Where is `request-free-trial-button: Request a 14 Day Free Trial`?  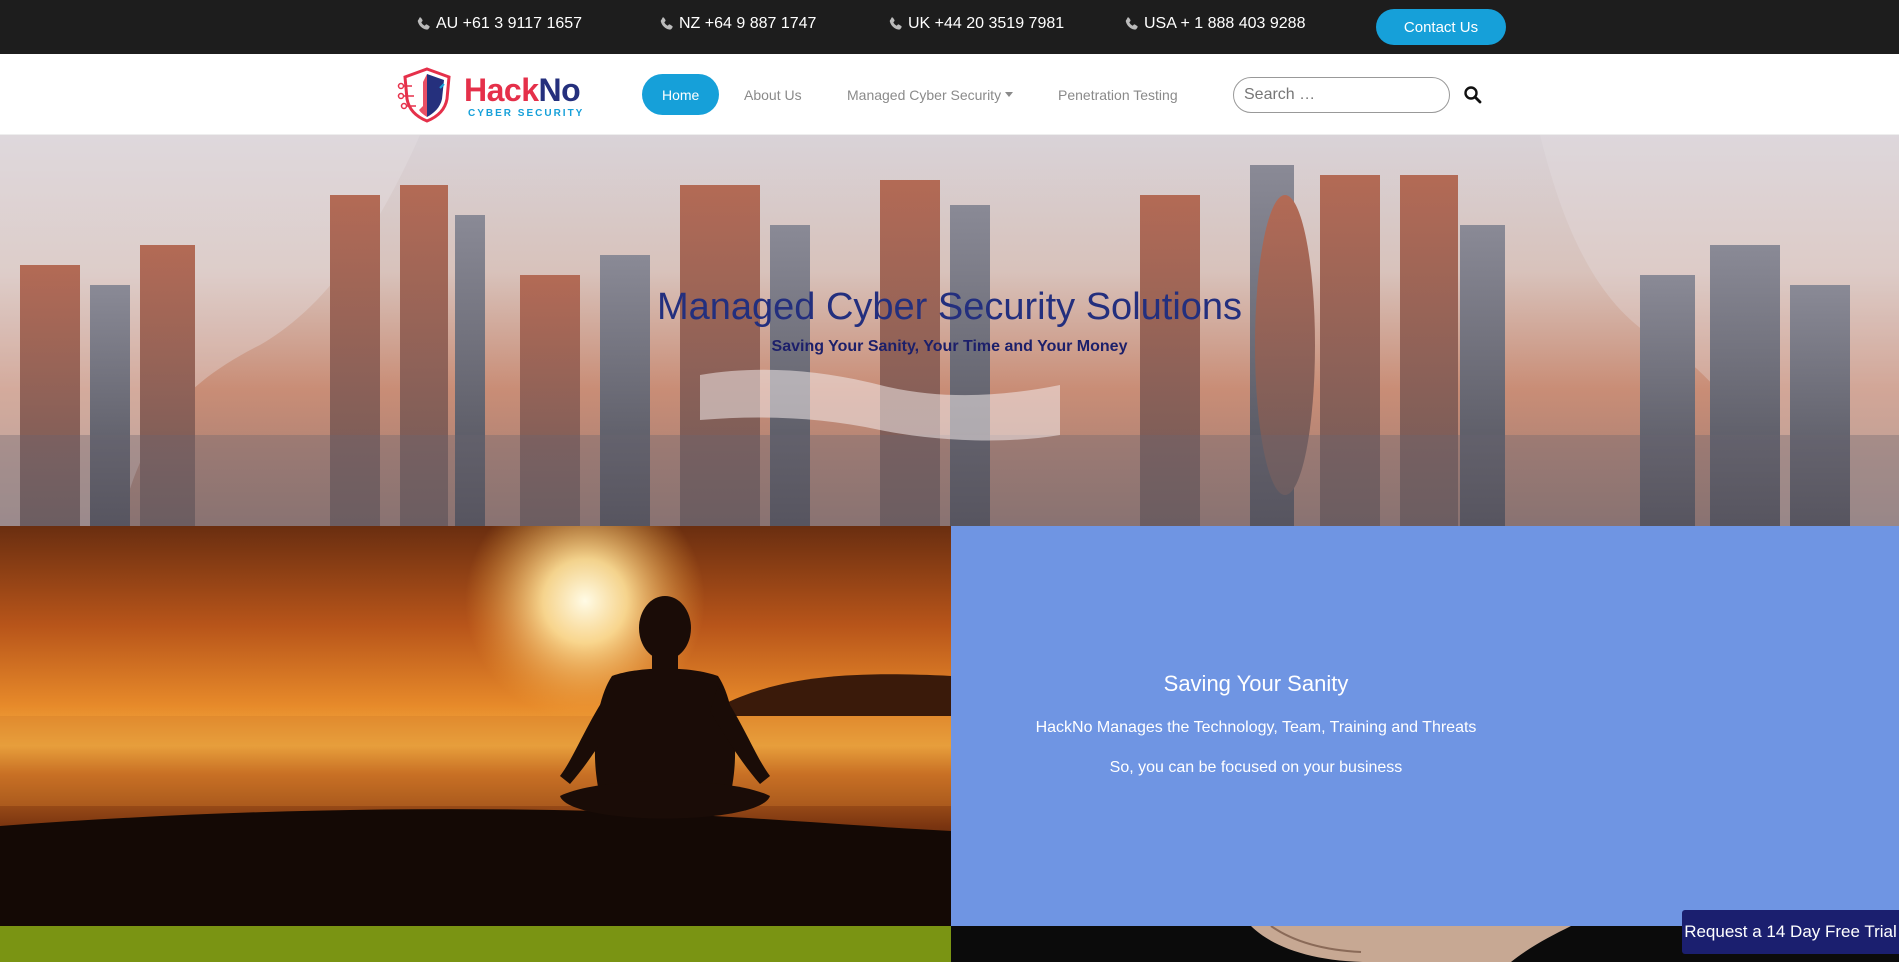 request-free-trial-button: Request a 14 Day Free Trial is located at coordinates (1790, 932).